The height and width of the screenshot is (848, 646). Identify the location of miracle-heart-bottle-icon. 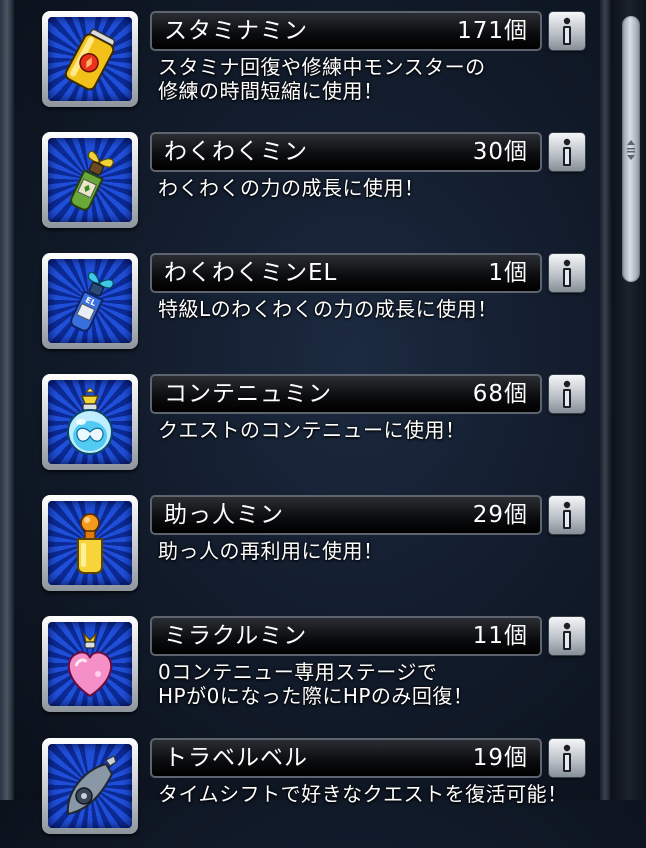
(90, 665).